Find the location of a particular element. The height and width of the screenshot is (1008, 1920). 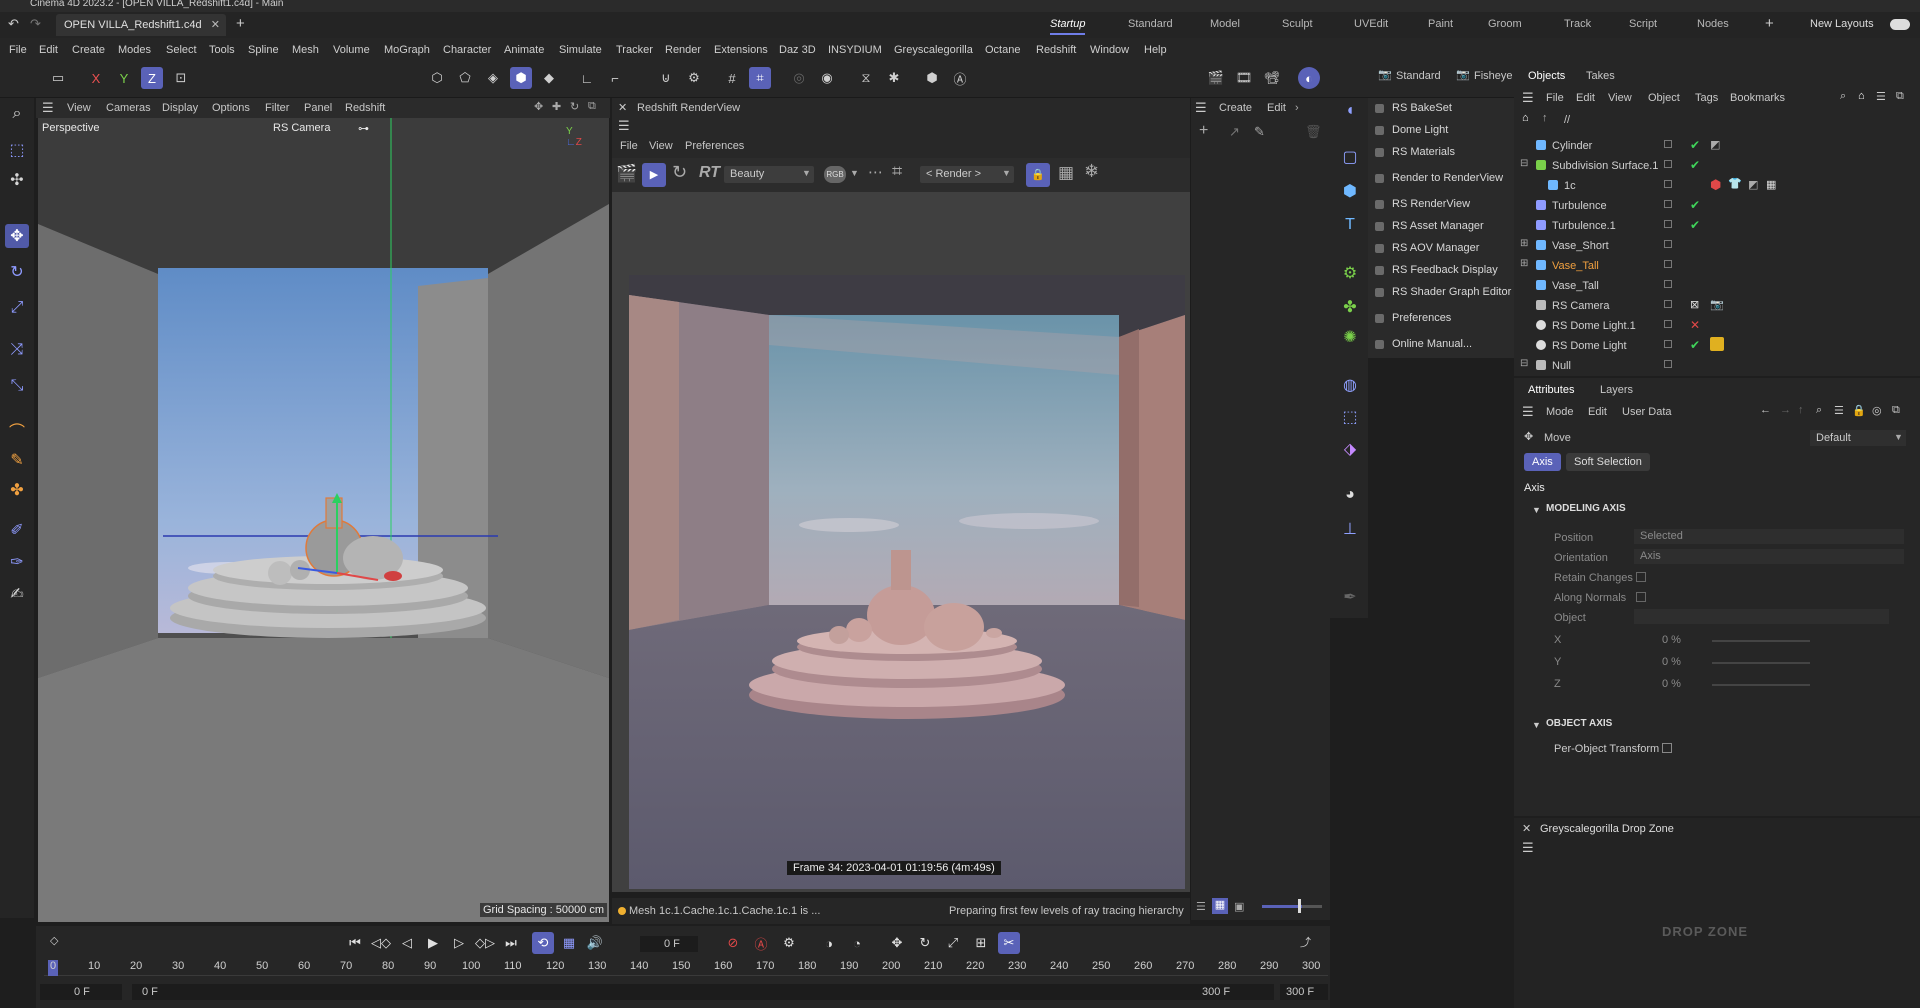

tab-standard: Standard is located at coordinates (1418, 76).